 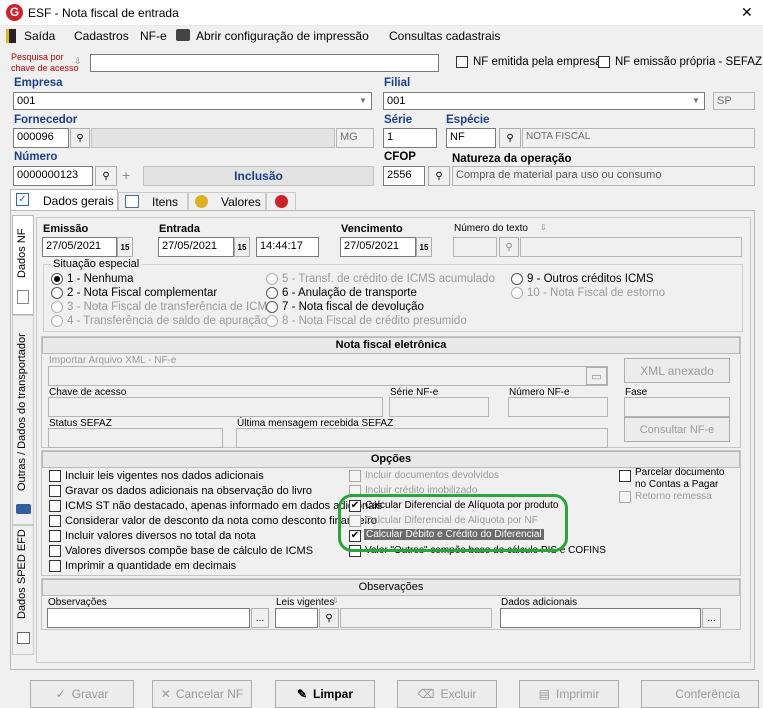 I want to click on pen-icon, so click(x=23, y=638).